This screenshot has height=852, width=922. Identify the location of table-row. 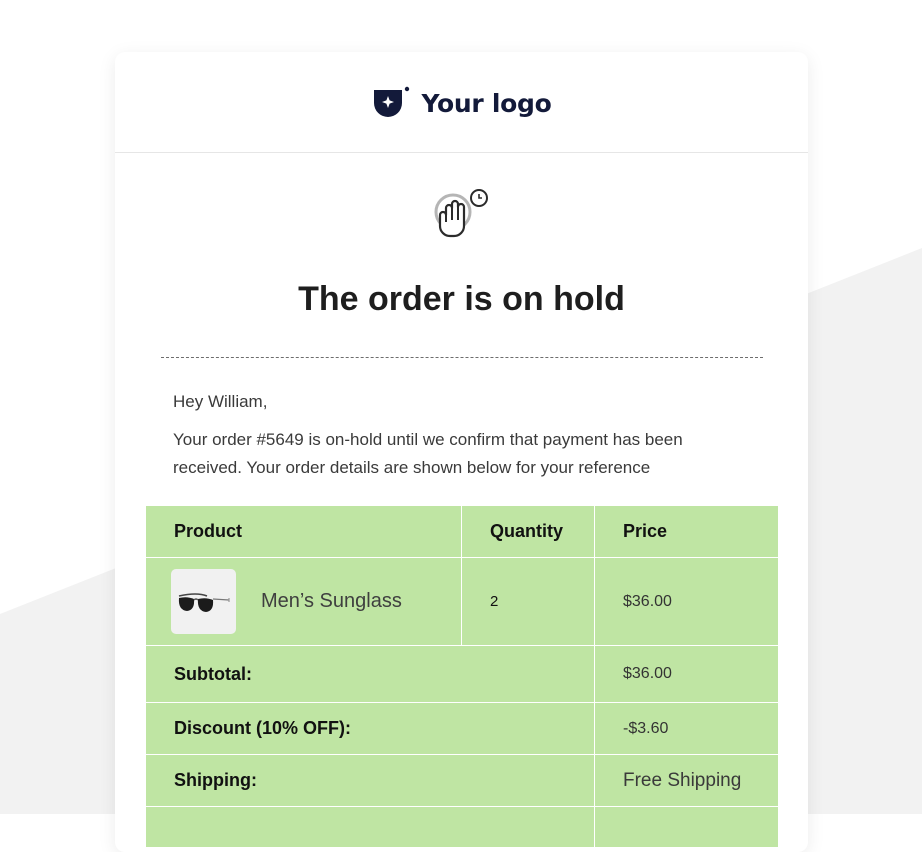
(462, 827).